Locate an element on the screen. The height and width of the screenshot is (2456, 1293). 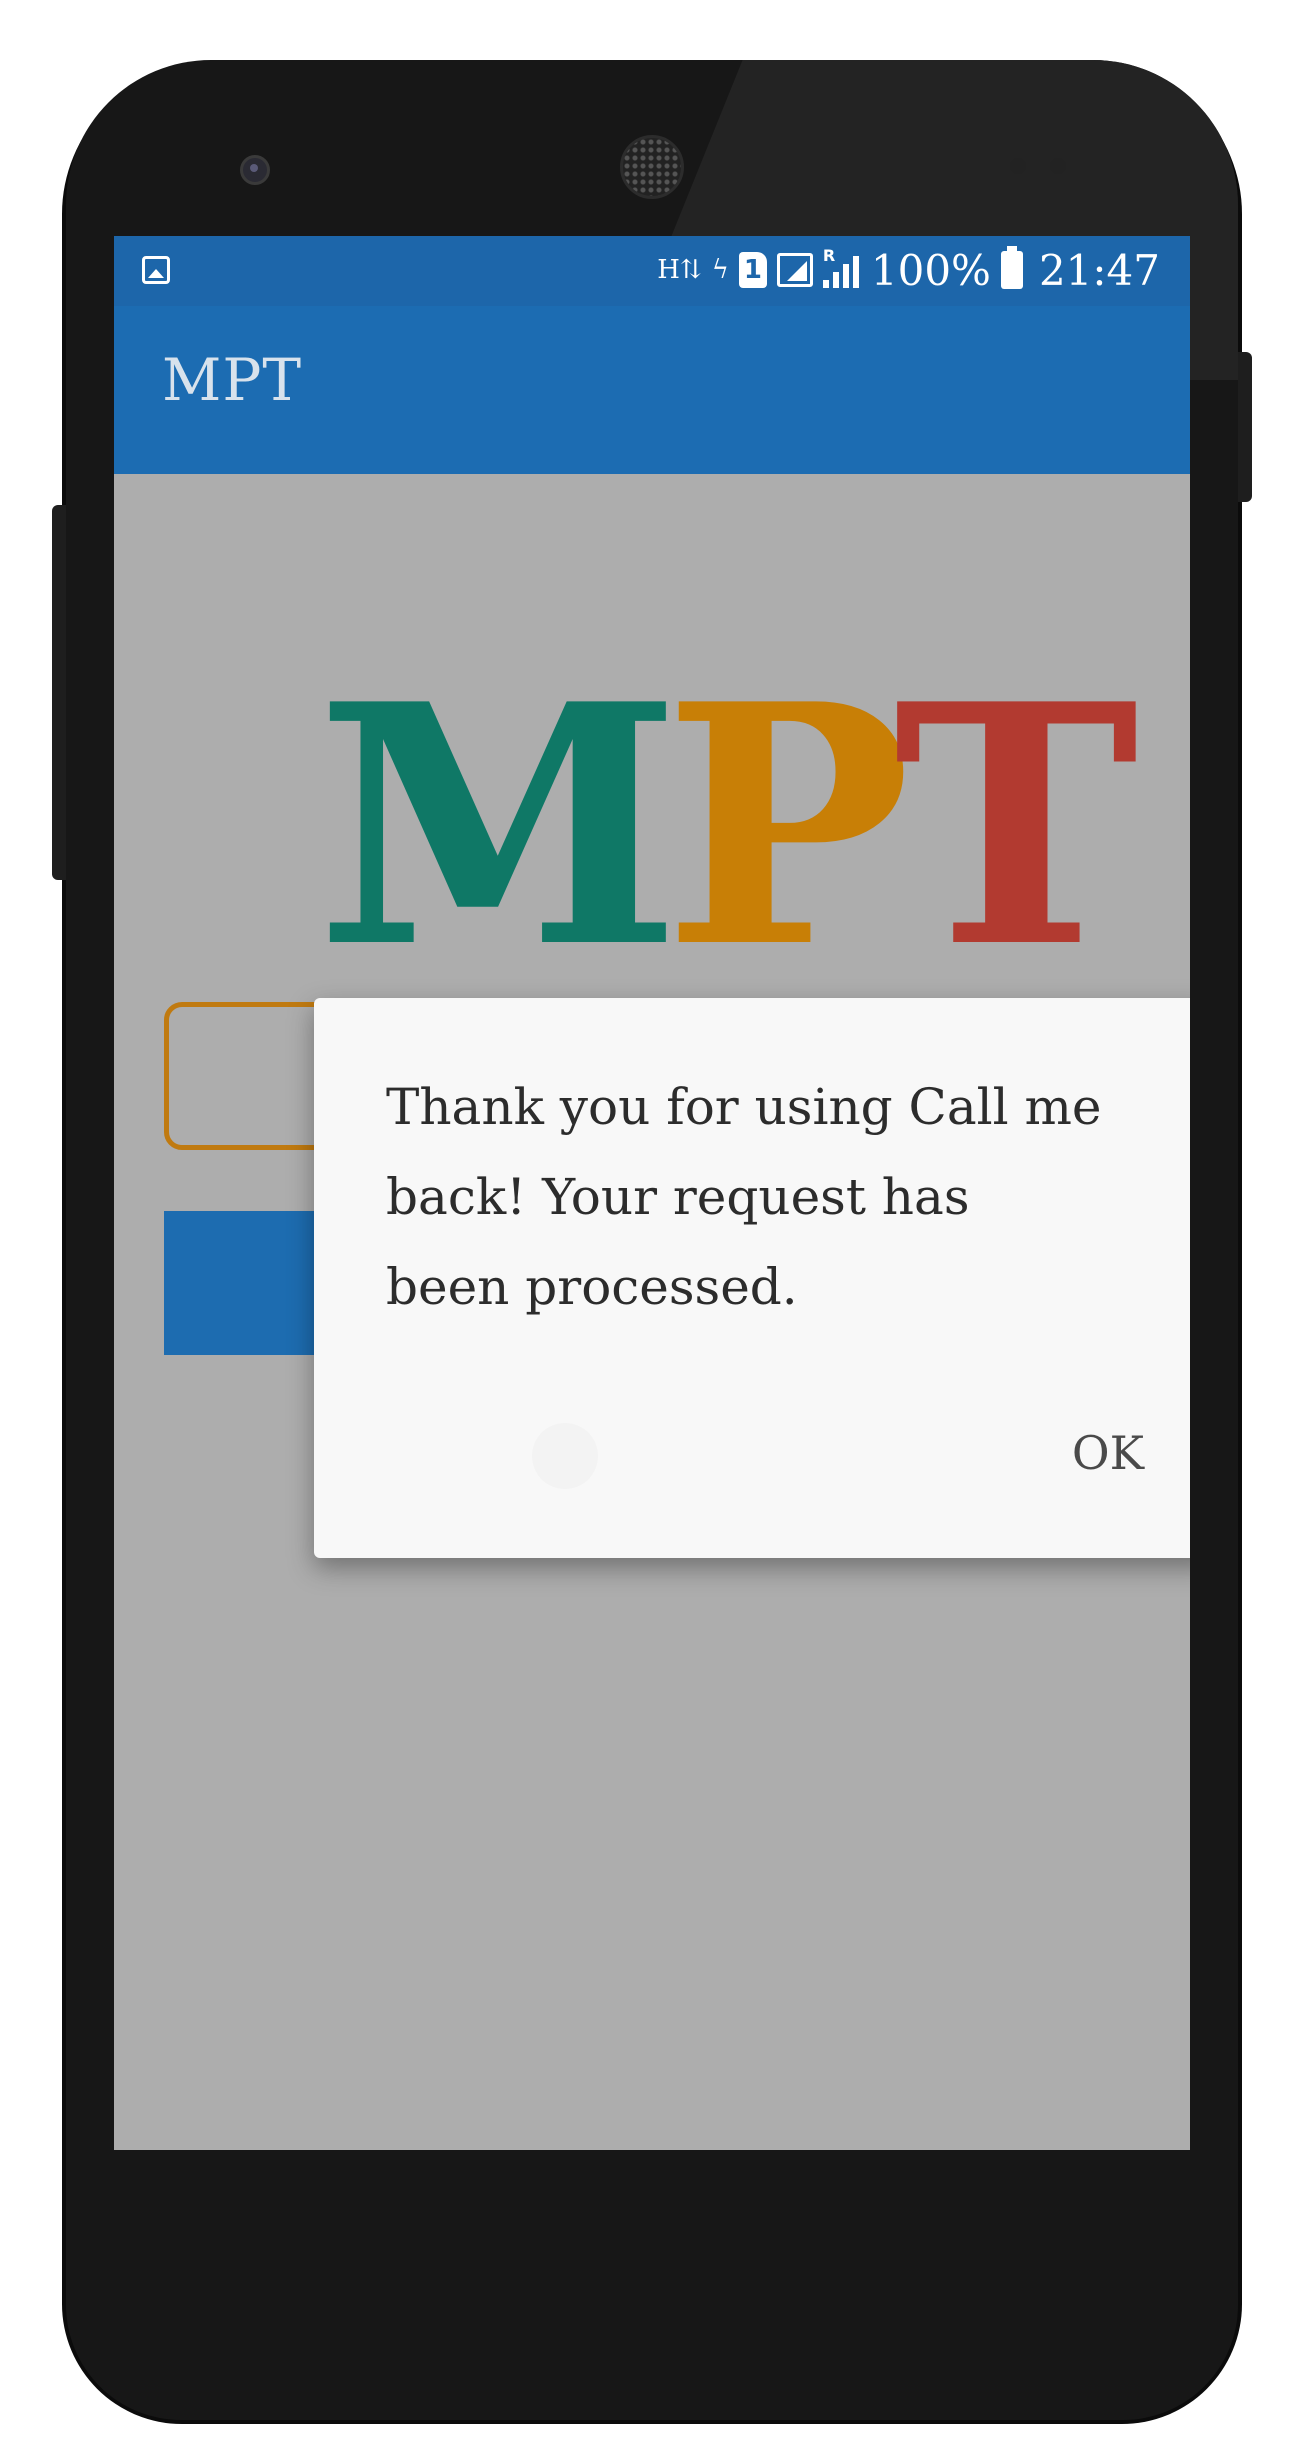
logo-letter-t: T is located at coordinates (1016, 826).